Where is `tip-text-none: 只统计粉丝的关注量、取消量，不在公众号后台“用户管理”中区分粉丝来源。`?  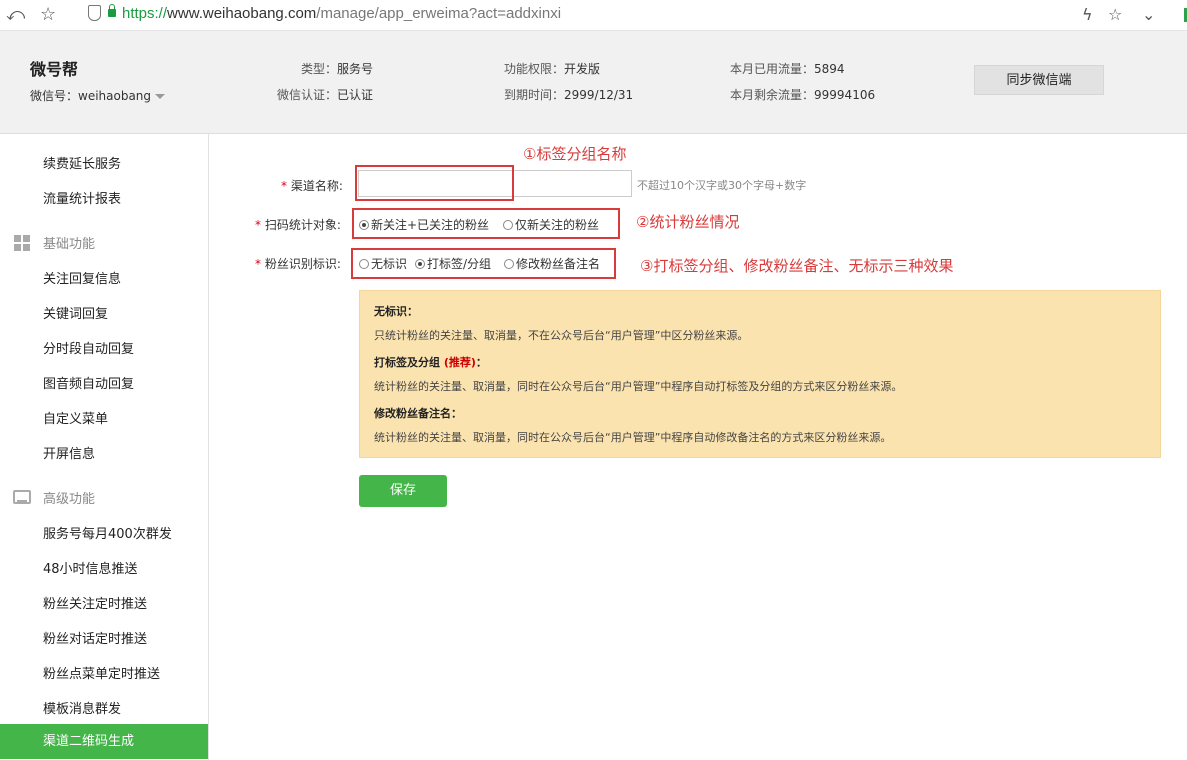
tip-text-none: 只统计粉丝的关注量、取消量，不在公众号后台“用户管理”中区分粉丝来源。 is located at coordinates (561, 335).